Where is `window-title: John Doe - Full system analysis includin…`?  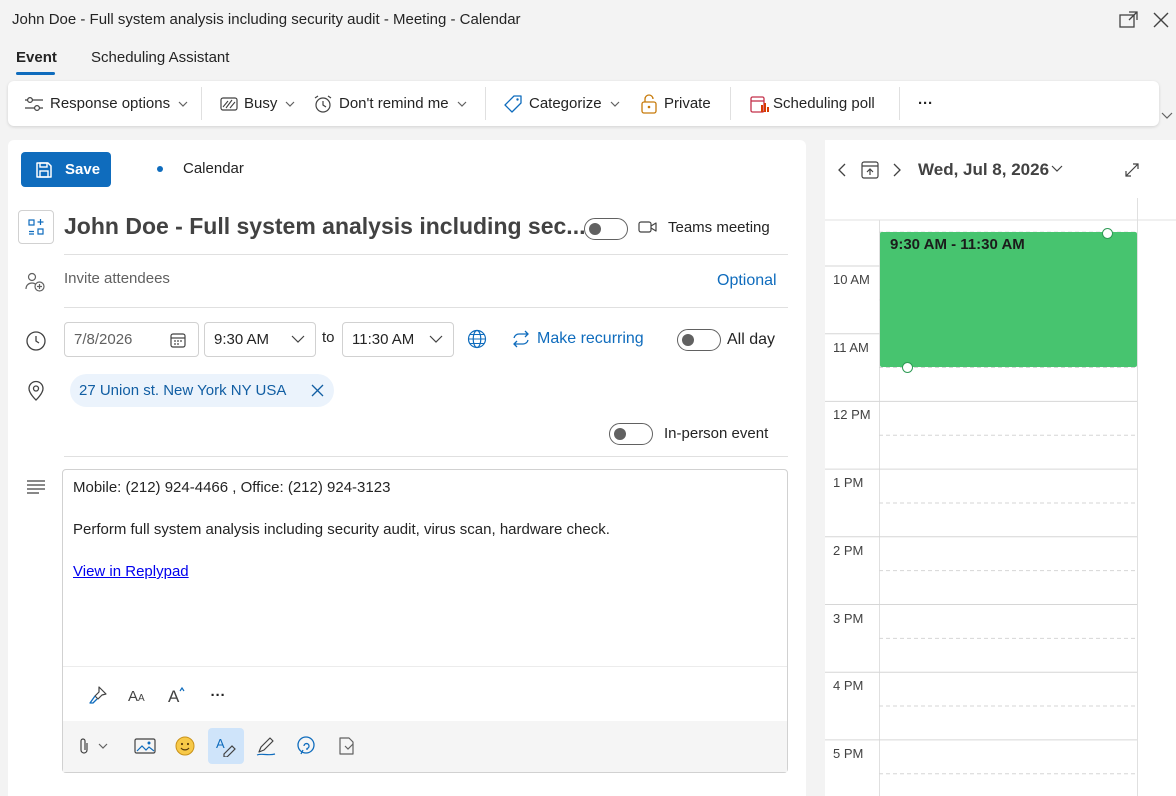
window-title: John Doe - Full system analysis includin… is located at coordinates (266, 19).